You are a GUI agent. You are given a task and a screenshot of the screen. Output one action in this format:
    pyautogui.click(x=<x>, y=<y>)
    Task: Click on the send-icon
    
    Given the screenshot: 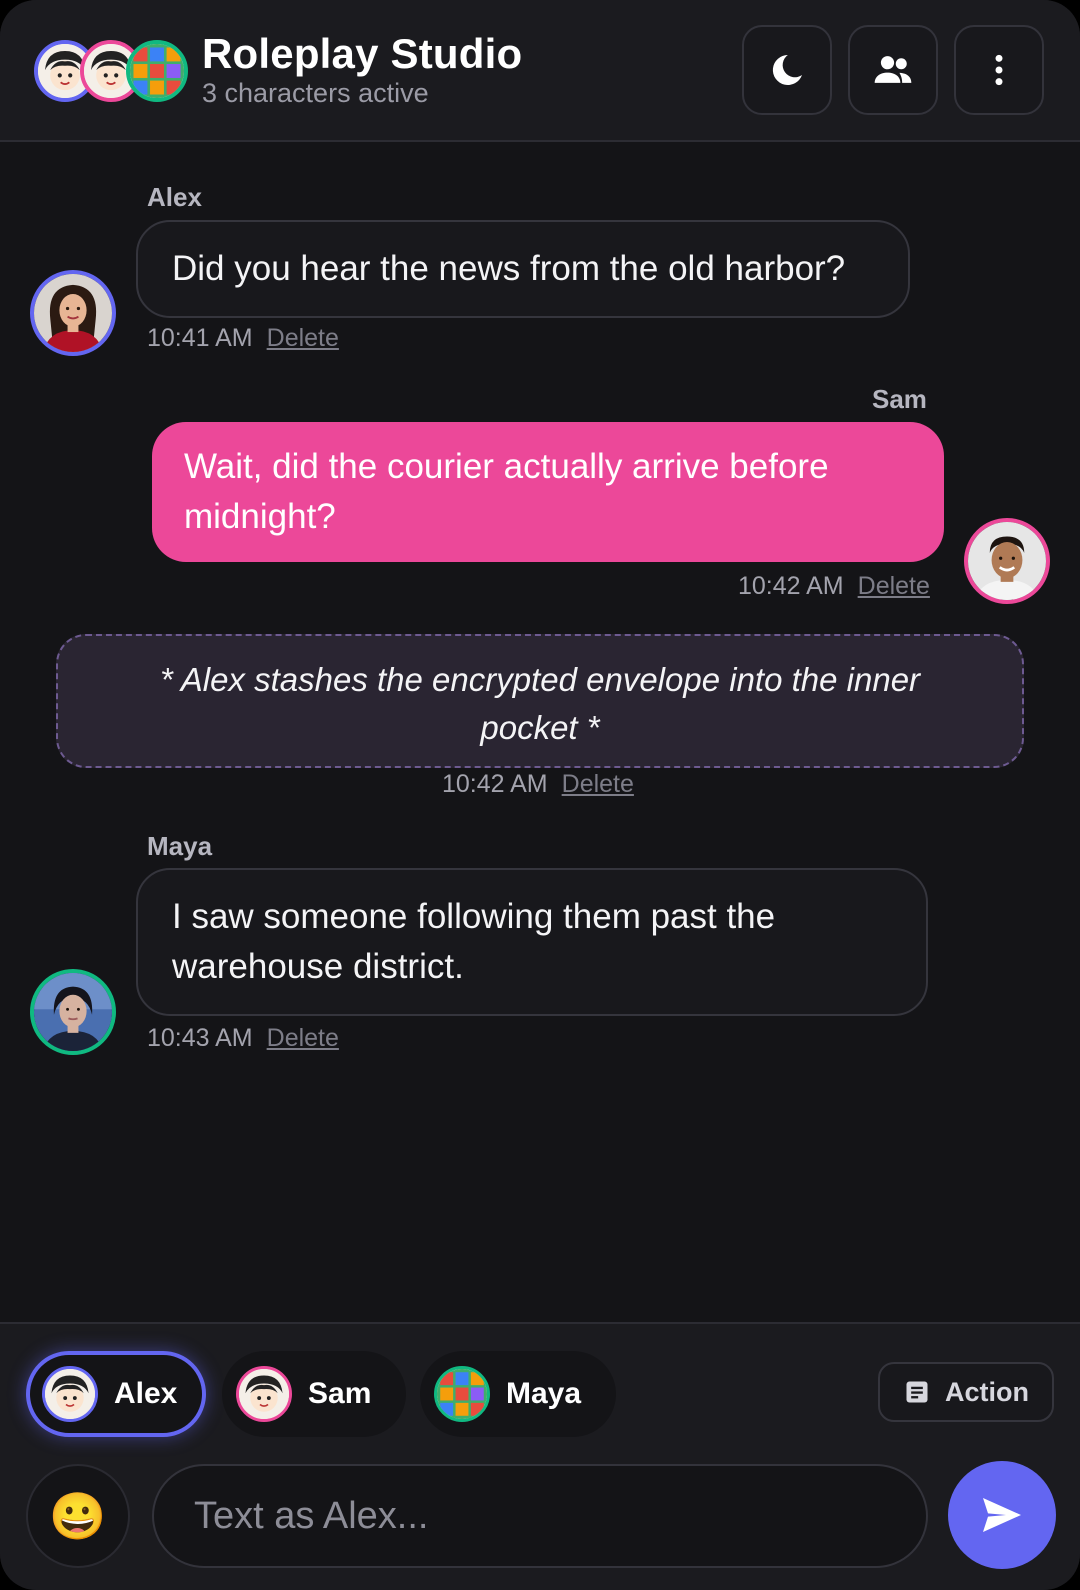 What is the action you would take?
    pyautogui.click(x=1002, y=1515)
    